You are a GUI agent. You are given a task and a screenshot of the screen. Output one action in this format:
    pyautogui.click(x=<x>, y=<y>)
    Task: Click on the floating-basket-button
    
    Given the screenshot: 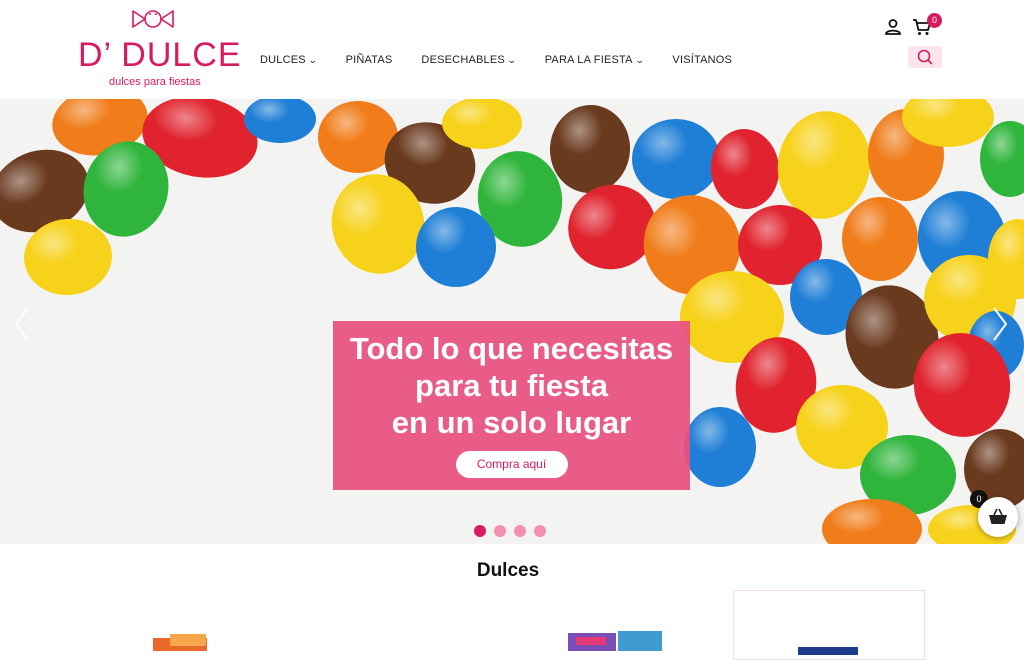 What is the action you would take?
    pyautogui.click(x=998, y=517)
    